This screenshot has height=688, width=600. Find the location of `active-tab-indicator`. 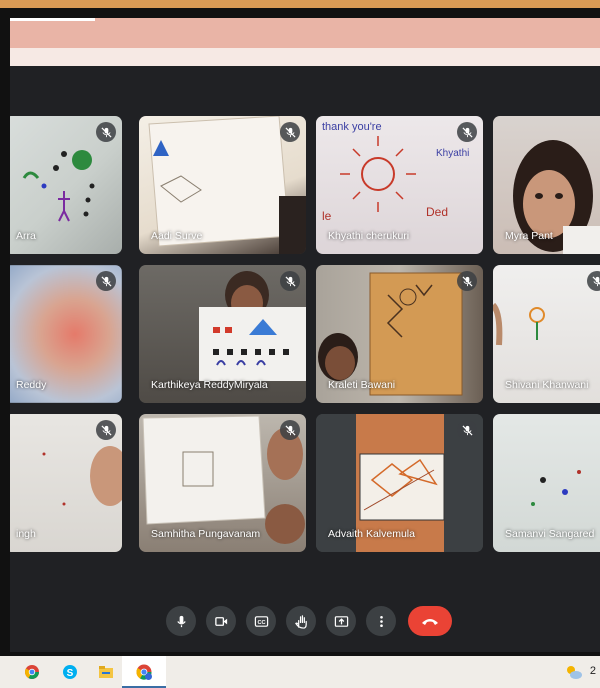

active-tab-indicator is located at coordinates (52, 19).